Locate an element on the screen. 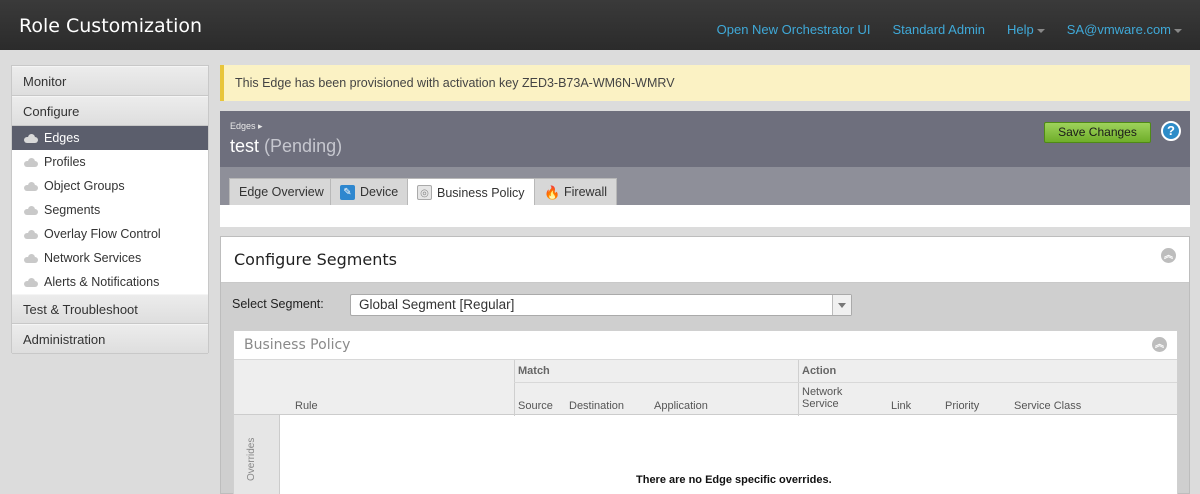 The image size is (1200, 494). sidebar-item-alerts-notifications: Alerts & Notifications is located at coordinates (110, 282).